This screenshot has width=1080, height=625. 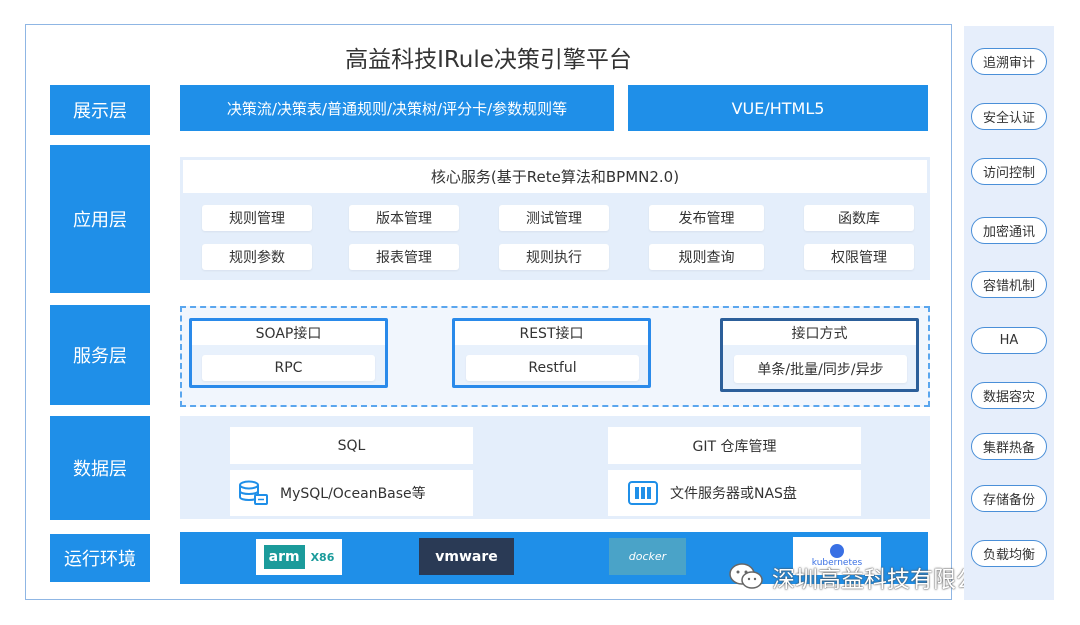 What do you see at coordinates (100, 558) in the screenshot?
I see `layer-label-runtime: 运行环境` at bounding box center [100, 558].